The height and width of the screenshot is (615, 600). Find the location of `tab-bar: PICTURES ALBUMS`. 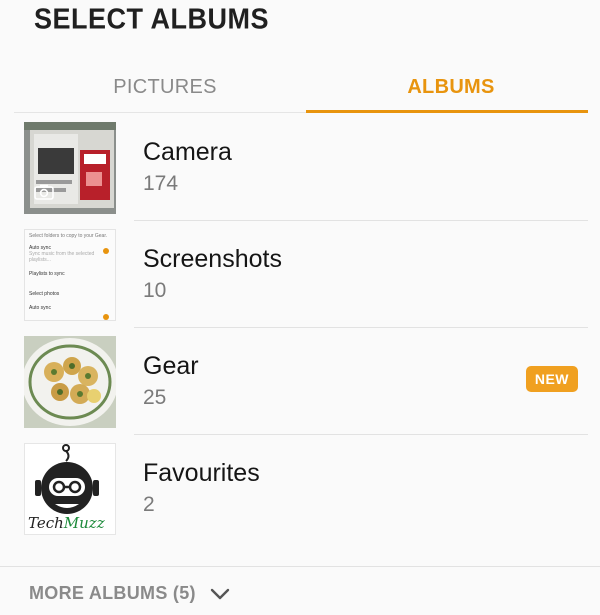

tab-bar: PICTURES ALBUMS is located at coordinates (300, 88).